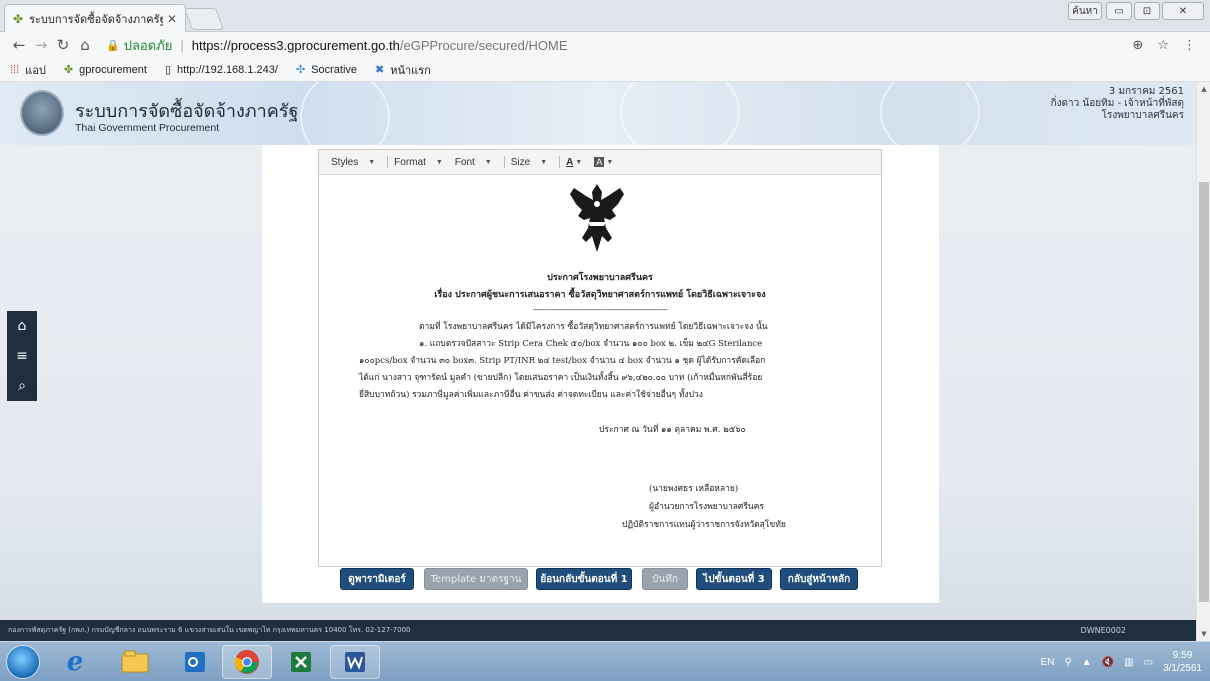 The height and width of the screenshot is (681, 1210). I want to click on go-to-step-3-button: ไปขั้นตอนที่ 3, so click(734, 579).